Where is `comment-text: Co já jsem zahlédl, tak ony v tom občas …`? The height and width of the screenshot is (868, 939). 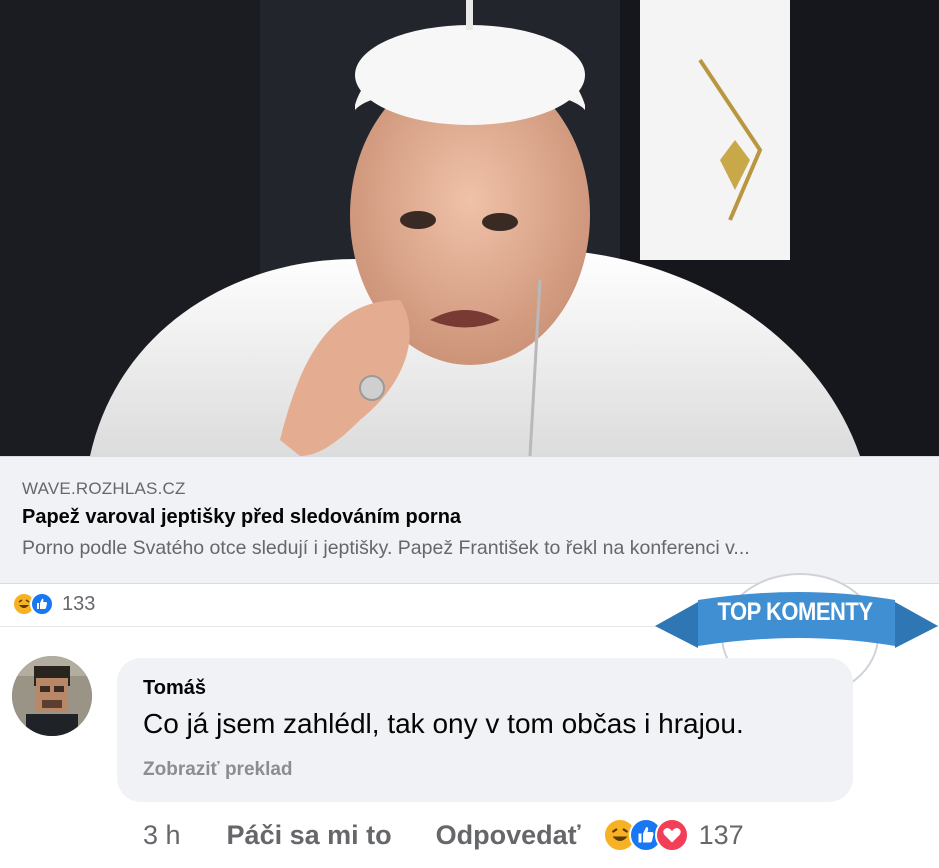 comment-text: Co já jsem zahlédl, tak ony v tom občas … is located at coordinates (443, 723).